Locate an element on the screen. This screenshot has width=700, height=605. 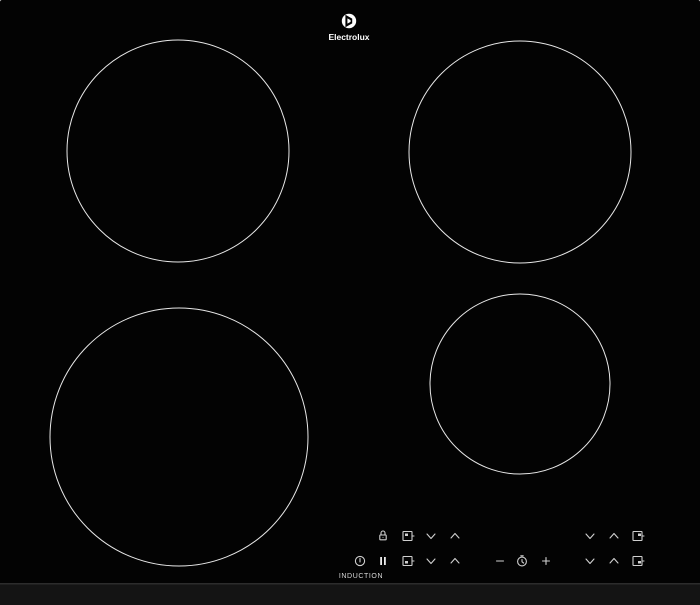
front-frame is located at coordinates (350, 594).